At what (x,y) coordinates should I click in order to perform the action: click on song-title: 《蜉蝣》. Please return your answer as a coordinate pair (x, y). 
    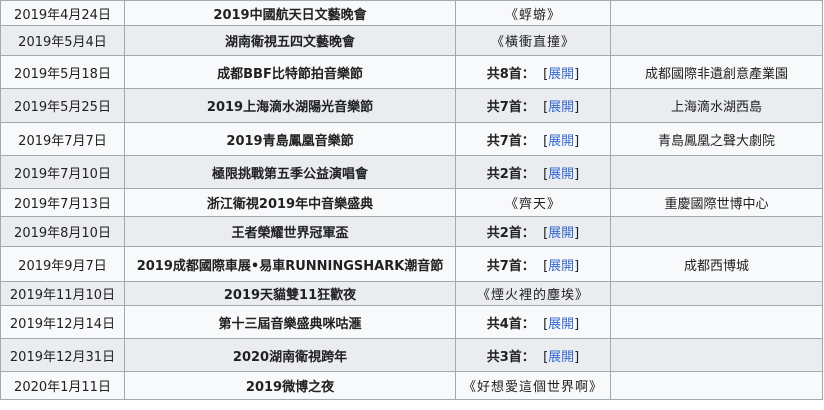
    Looking at the image, I should click on (532, 15).